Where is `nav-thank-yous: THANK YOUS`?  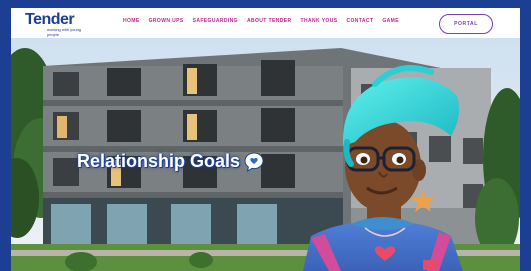
nav-thank-yous: THANK YOUS is located at coordinates (319, 21).